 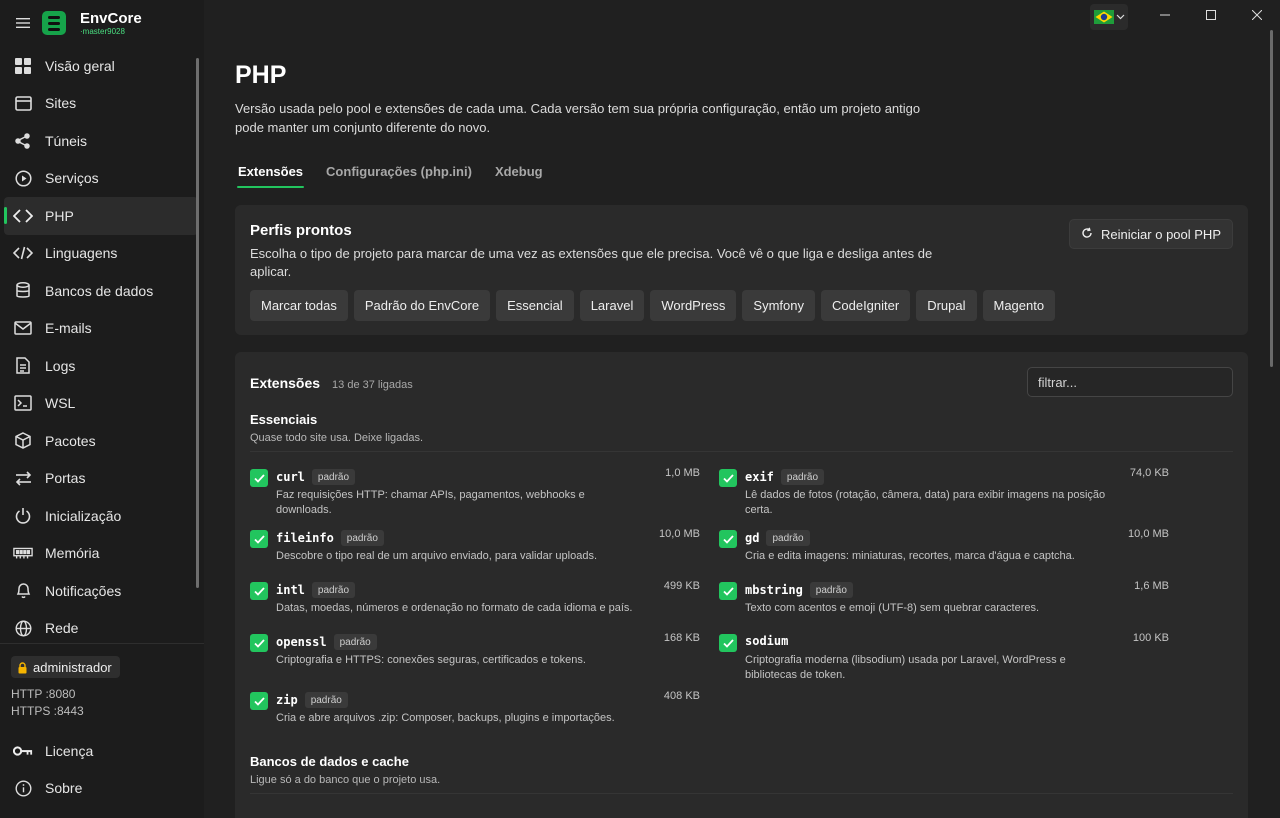 I want to click on play-circle-icon, so click(x=23, y=178).